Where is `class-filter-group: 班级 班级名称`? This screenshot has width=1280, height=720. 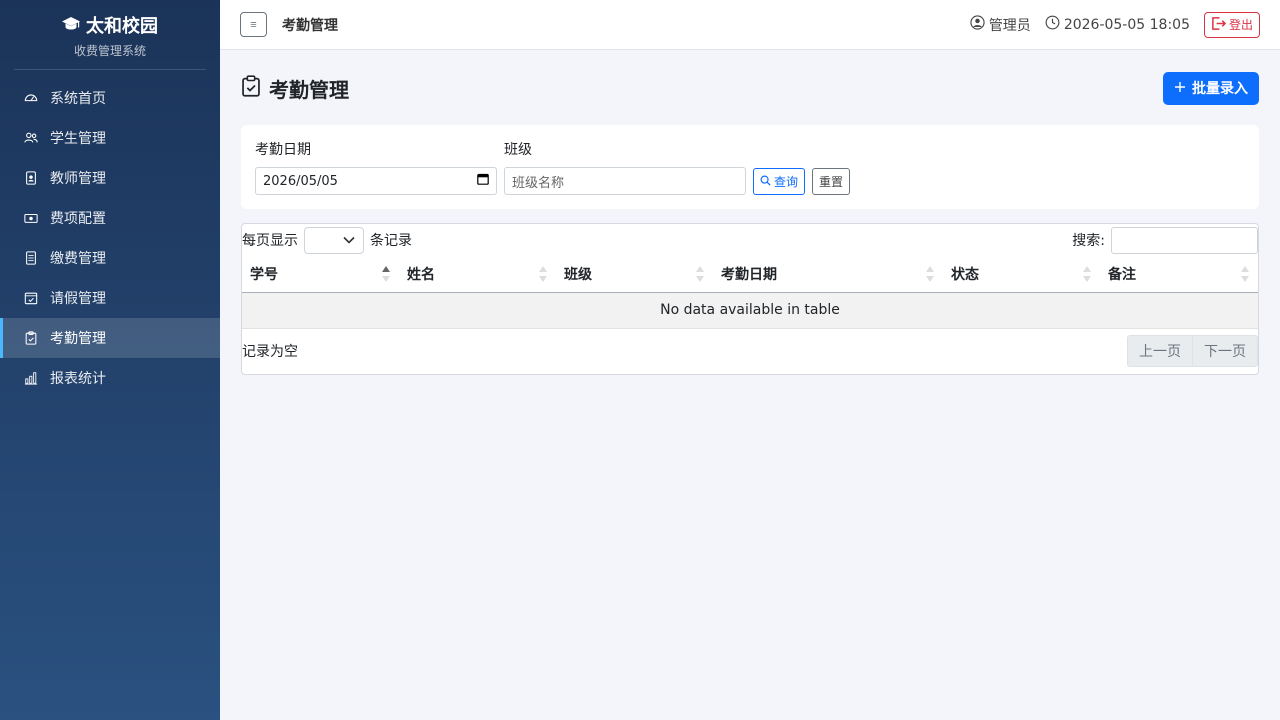
class-filter-group: 班级 班级名称 is located at coordinates (625, 167).